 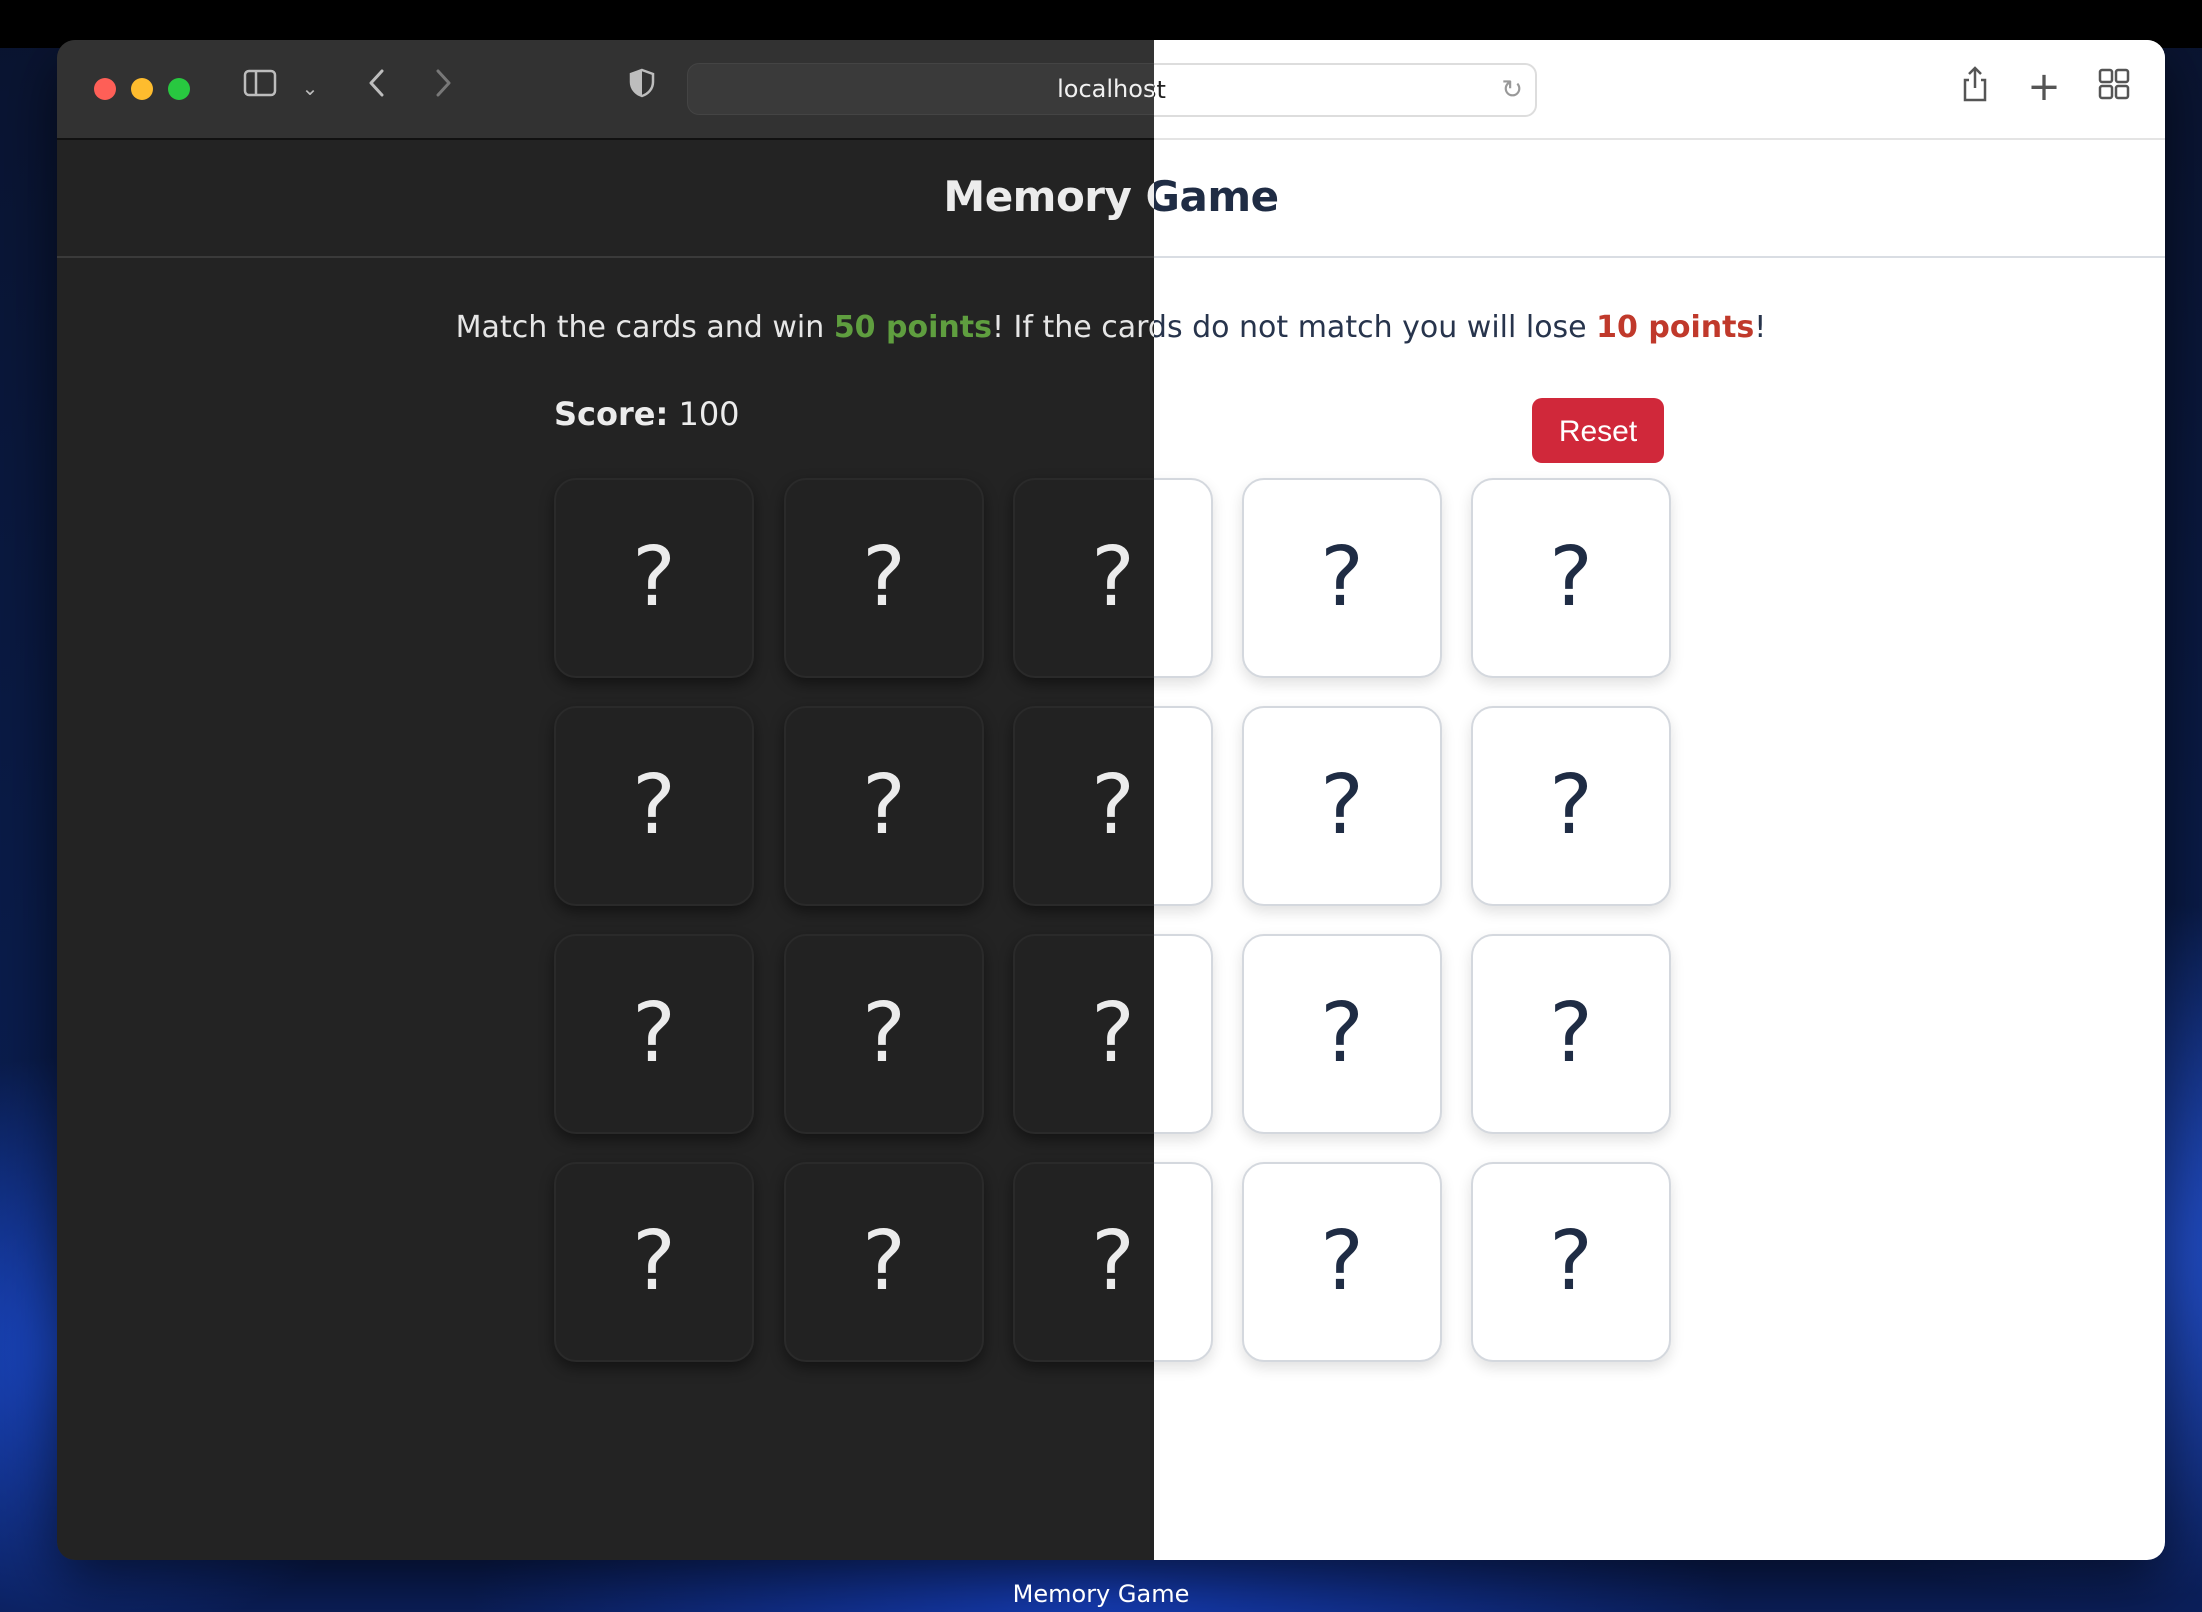 I want to click on score-display: Score: 100, so click(x=647, y=414).